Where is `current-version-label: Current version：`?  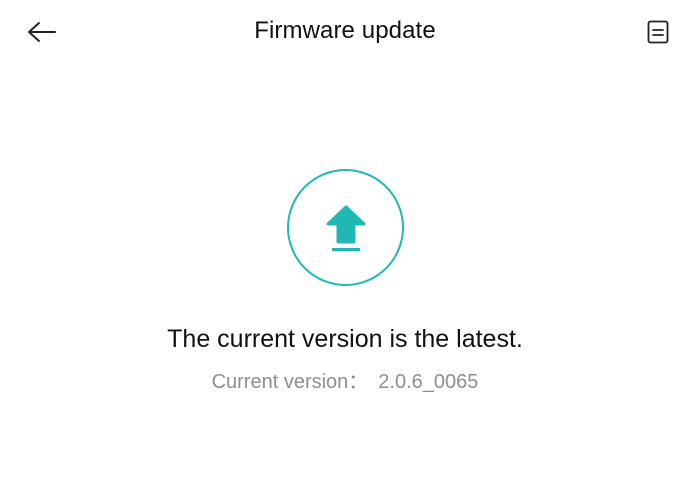
current-version-label: Current version： is located at coordinates (290, 382).